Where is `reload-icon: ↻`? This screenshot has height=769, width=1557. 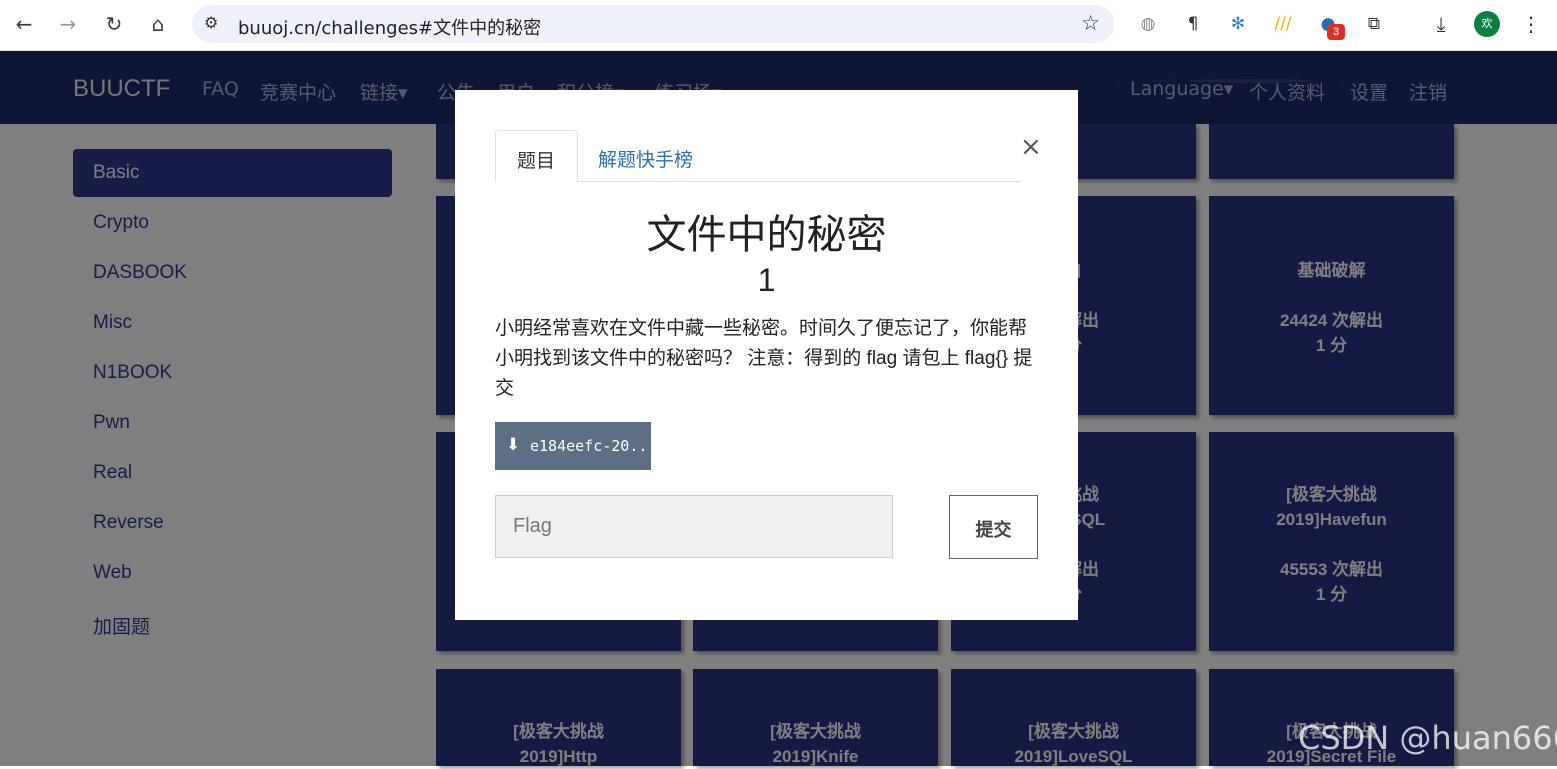 reload-icon: ↻ is located at coordinates (114, 24).